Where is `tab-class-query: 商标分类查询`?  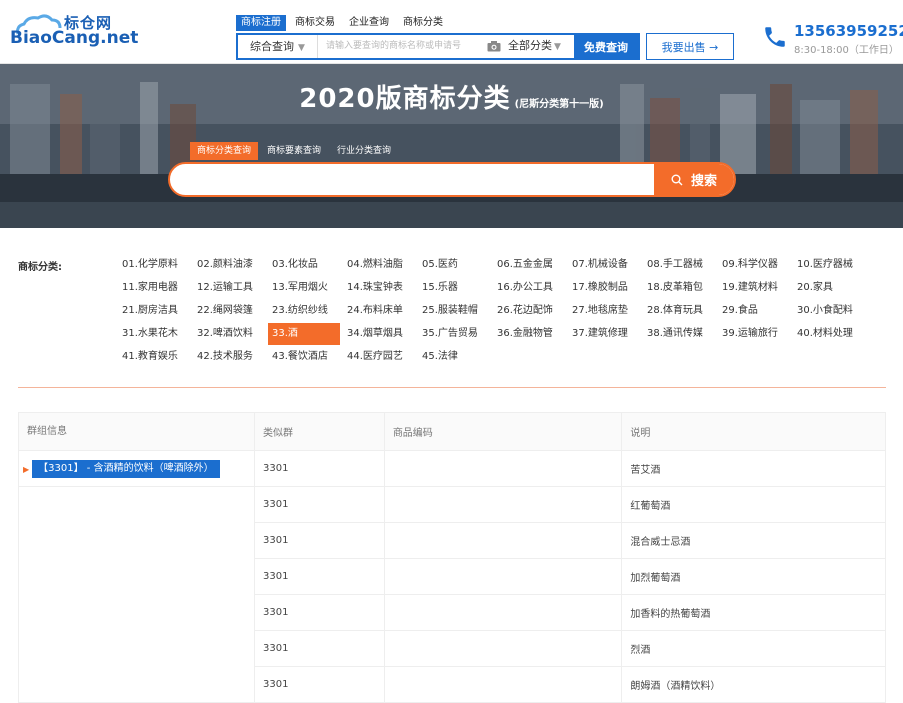
tab-class-query: 商标分类查询 is located at coordinates (224, 151).